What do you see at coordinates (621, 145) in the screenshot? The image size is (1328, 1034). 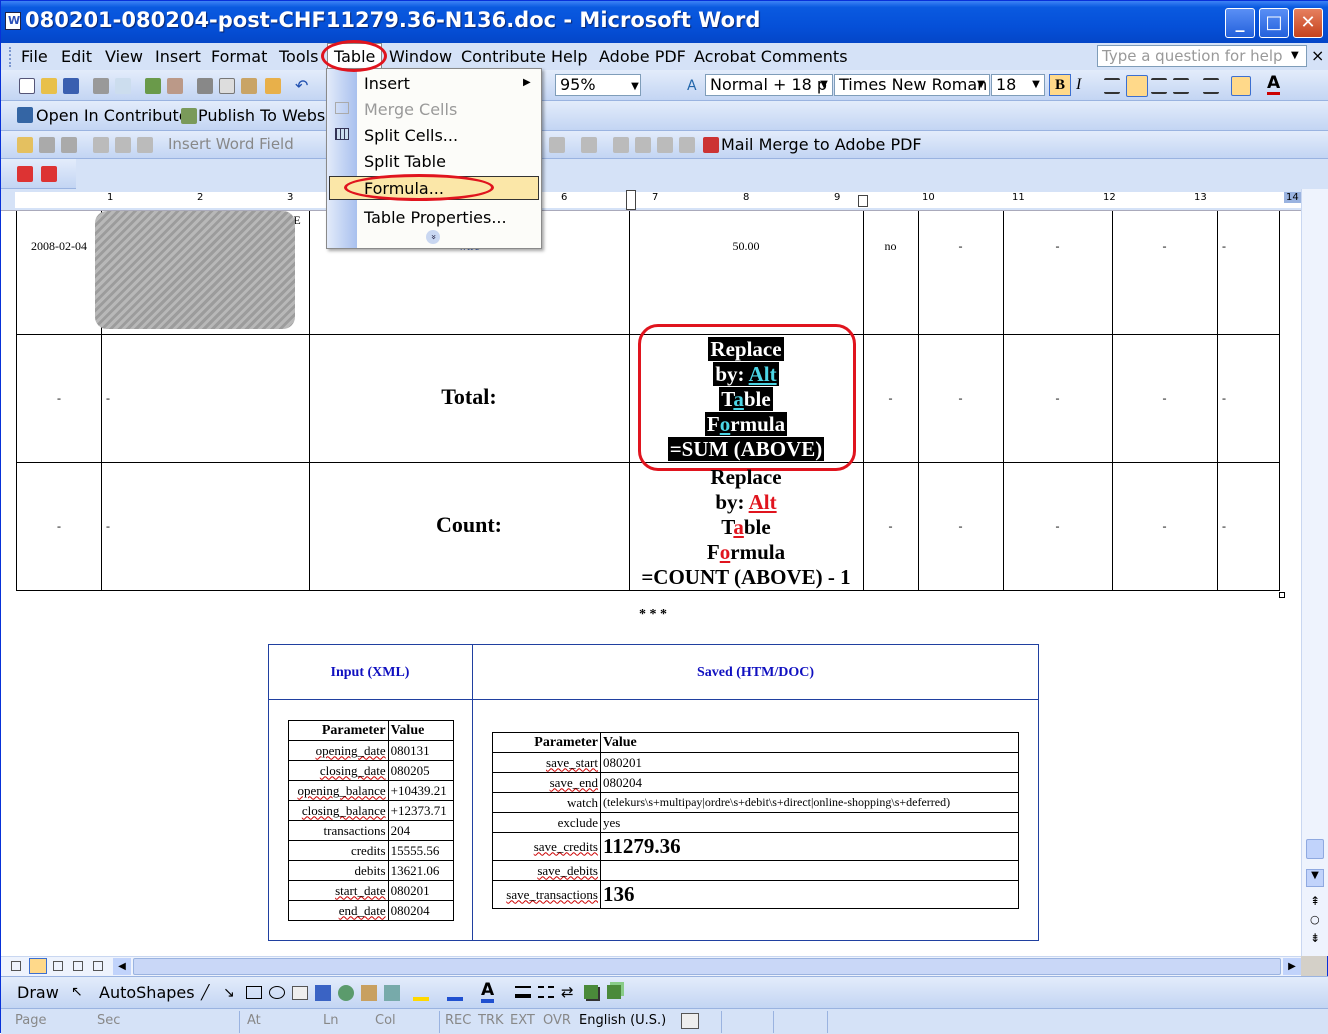 I see `merge-new-doc-icon` at bounding box center [621, 145].